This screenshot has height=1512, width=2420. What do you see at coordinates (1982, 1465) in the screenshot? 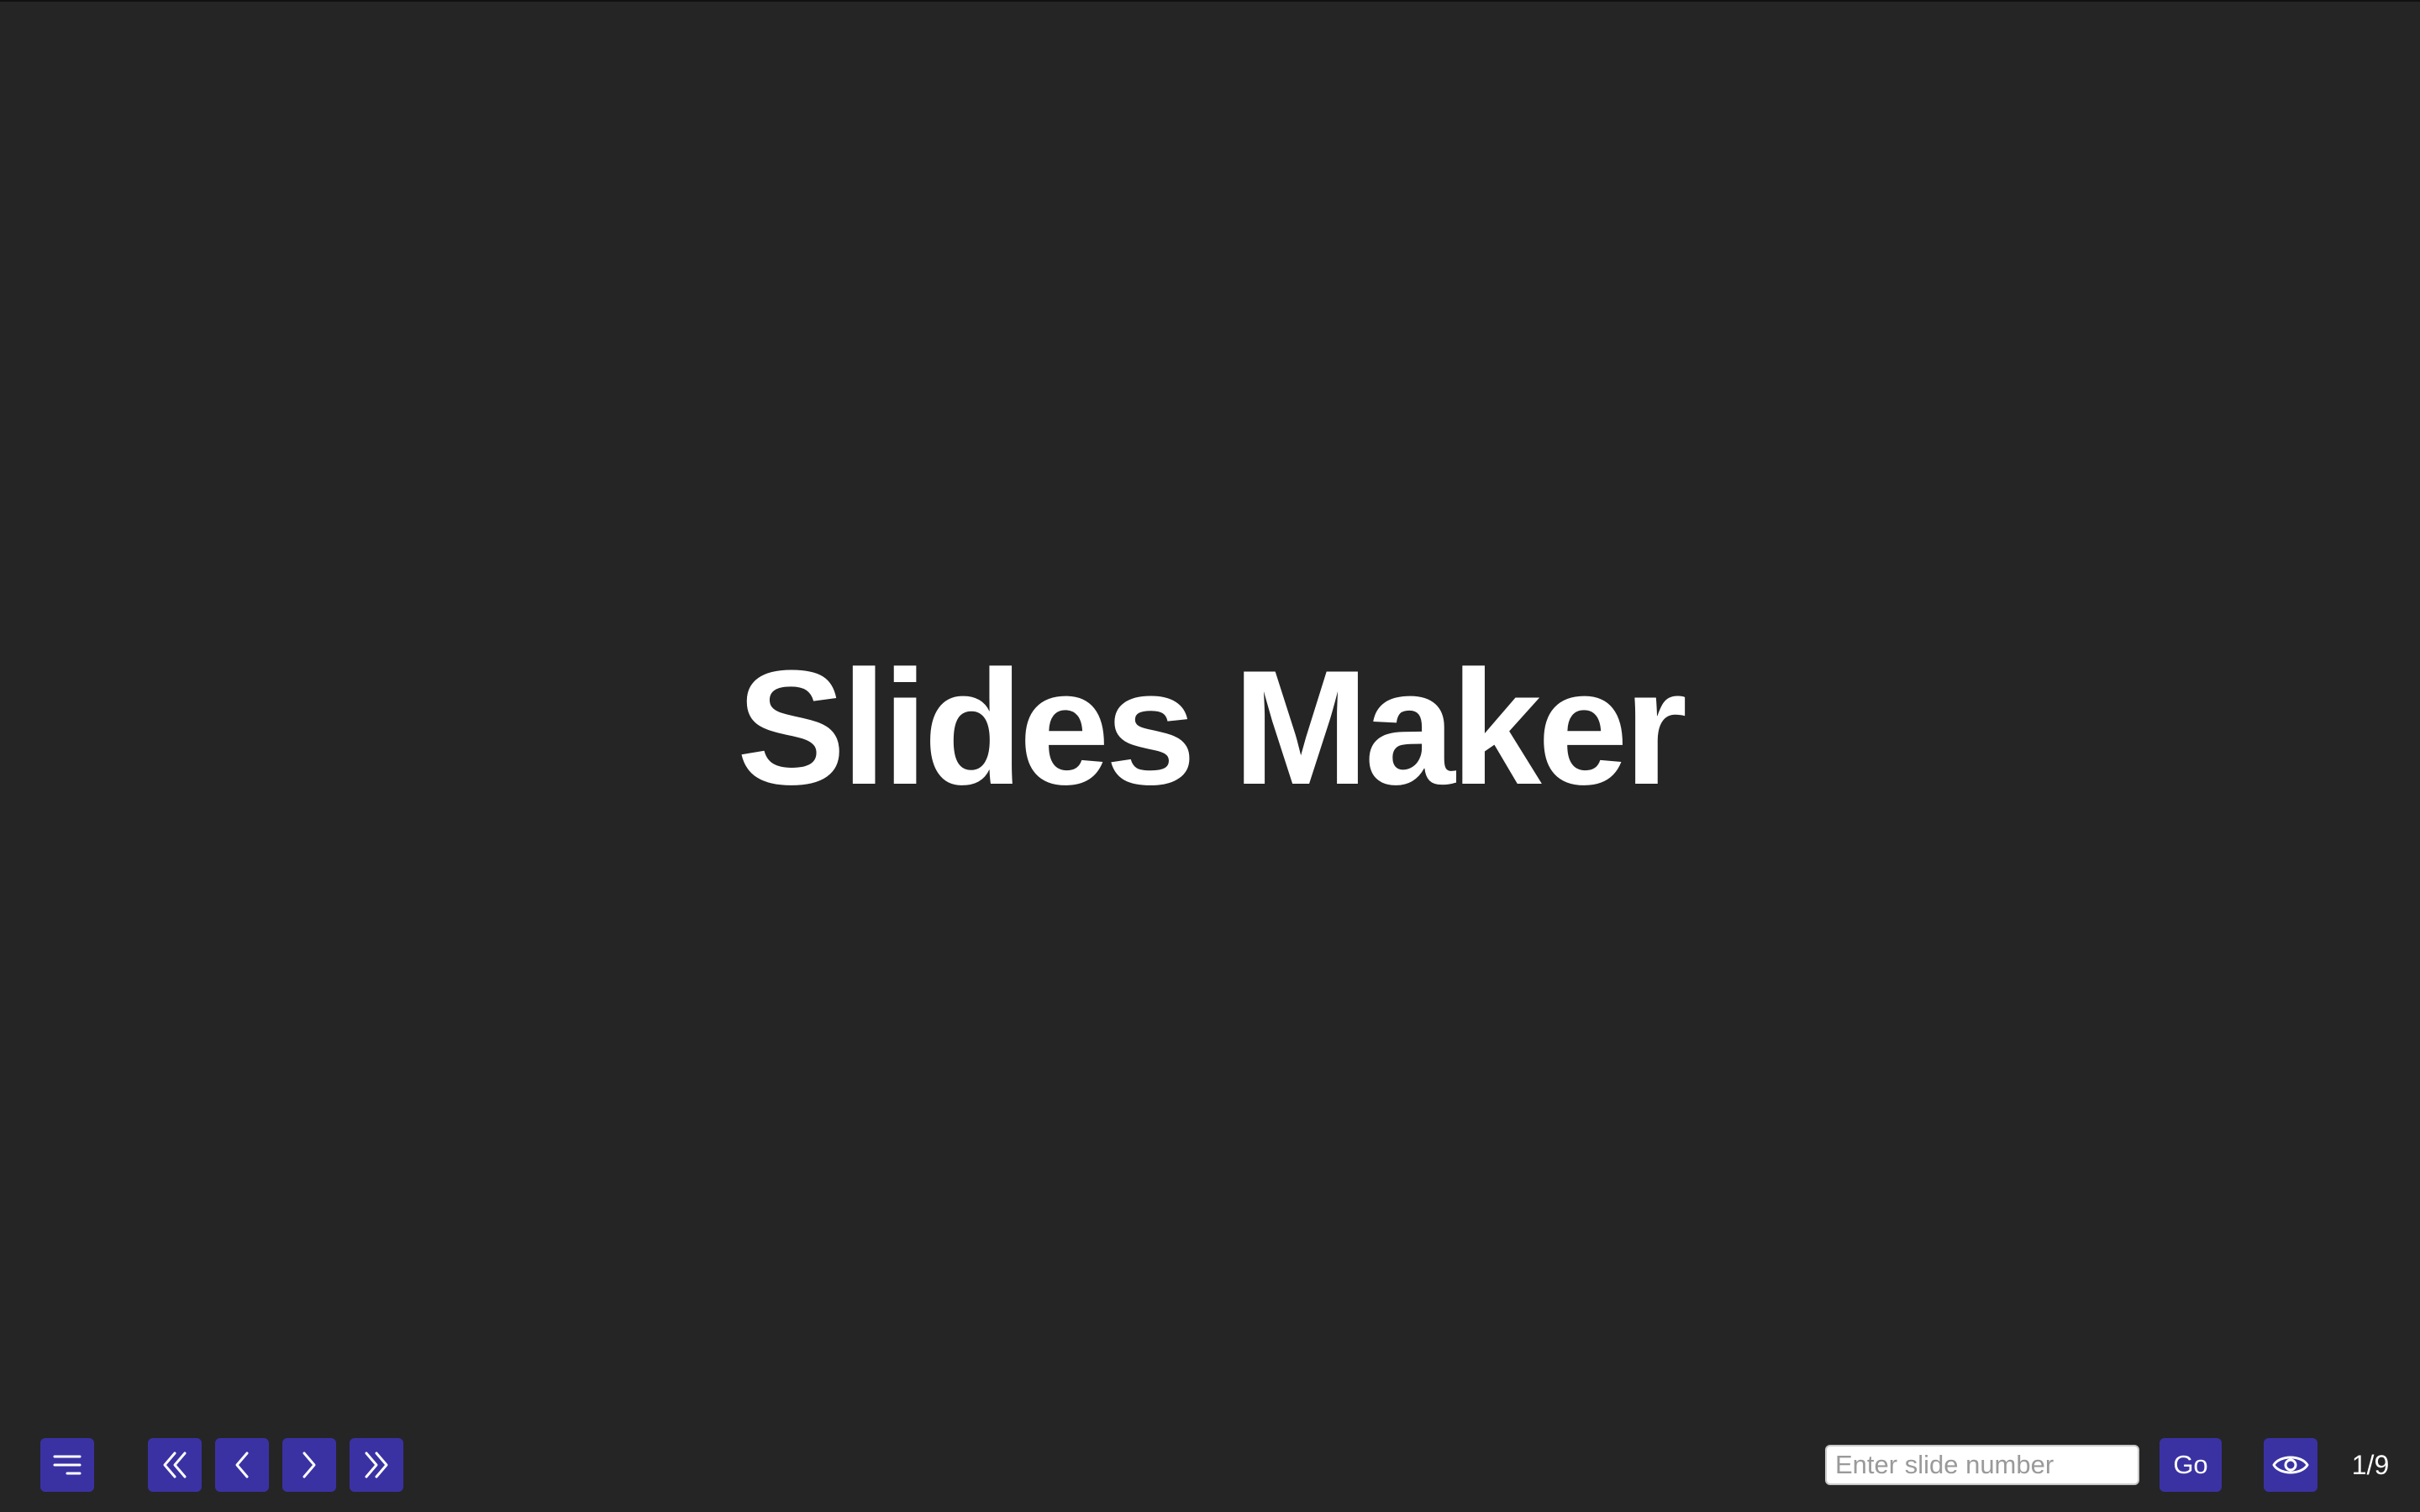
I see `slide-number-input` at bounding box center [1982, 1465].